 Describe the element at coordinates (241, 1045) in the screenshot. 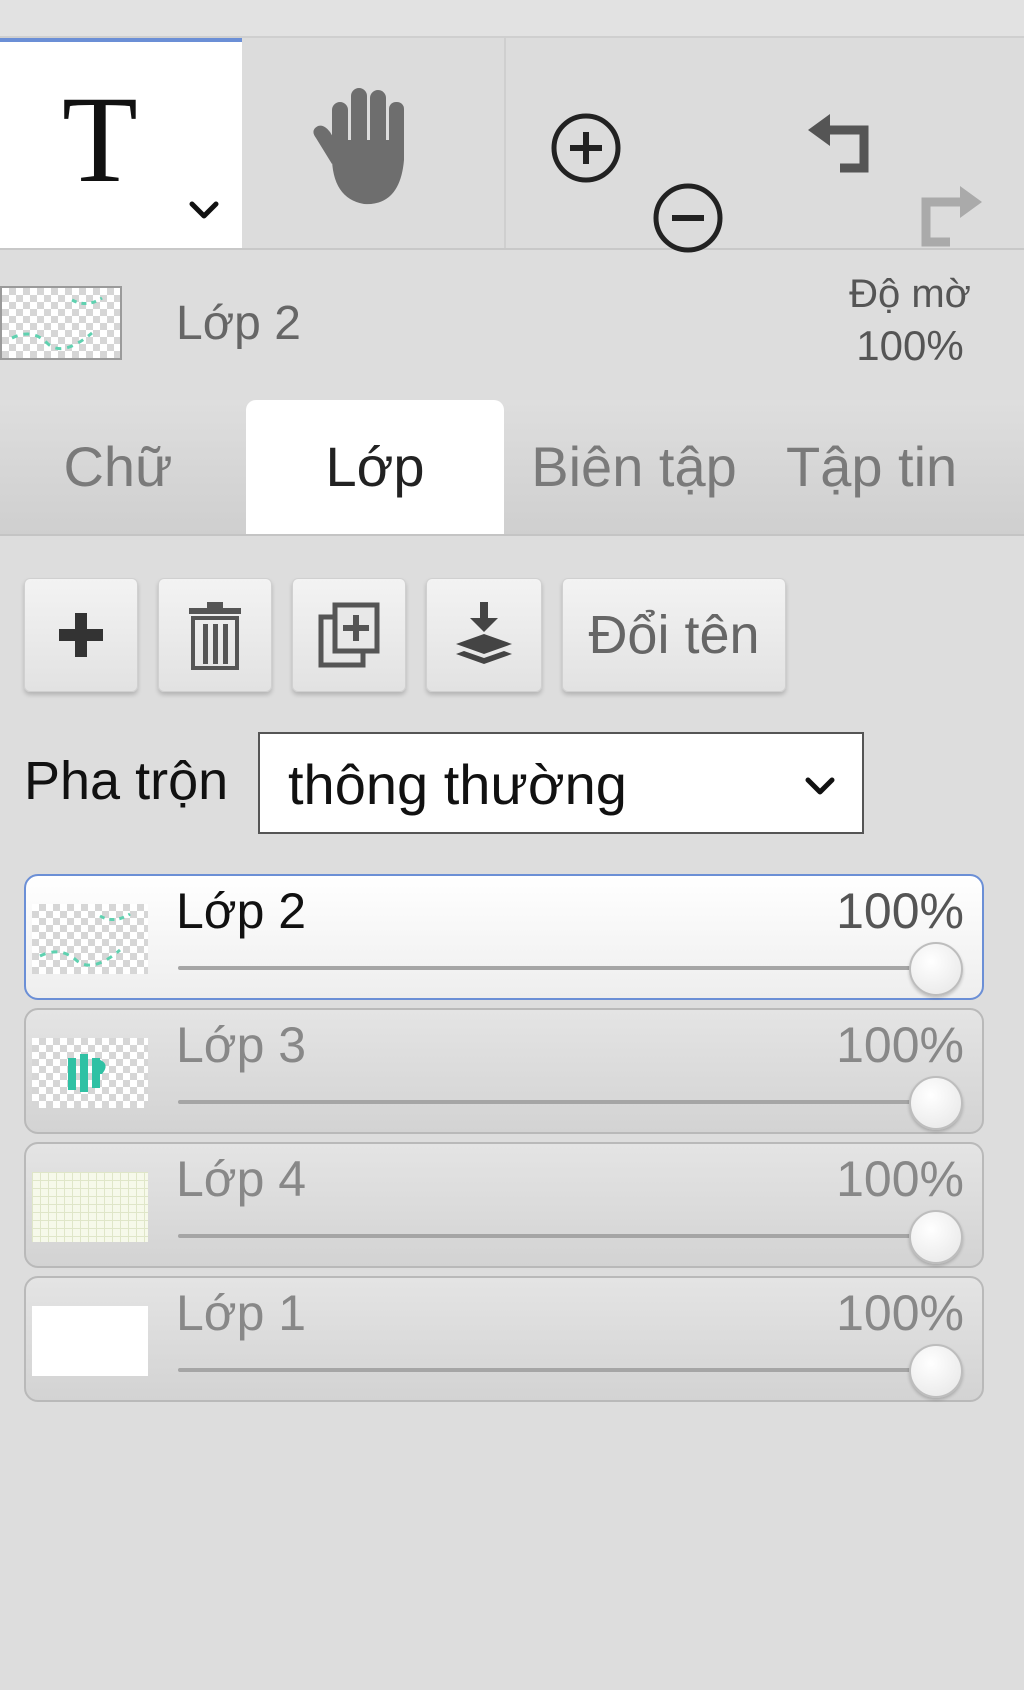

I see `layer-name: Lớp 3` at that location.